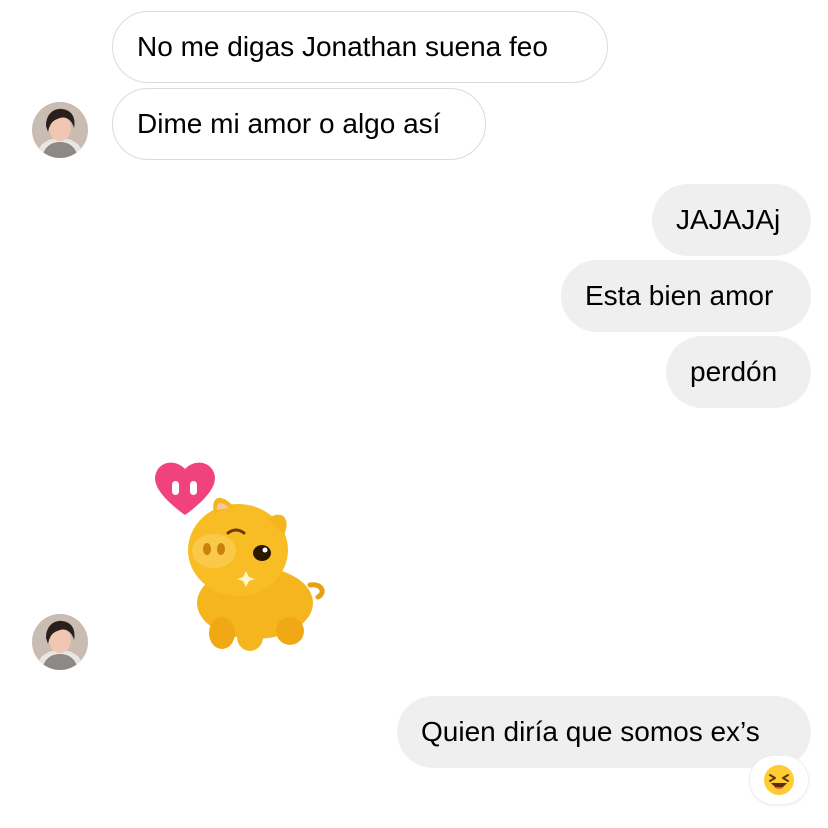 The width and height of the screenshot is (828, 828). I want to click on message-reaction, so click(779, 780).